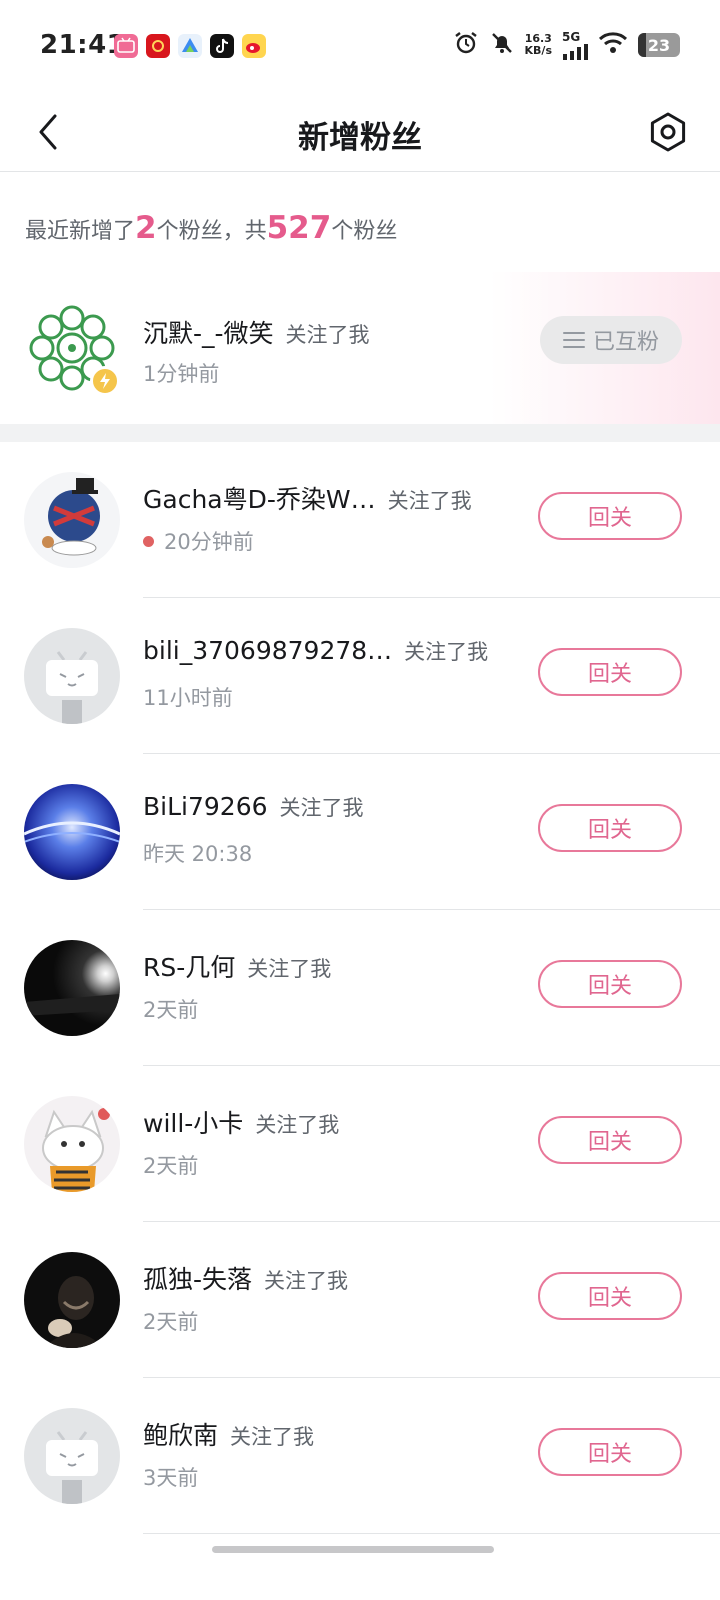 The height and width of the screenshot is (1600, 720). I want to click on cellular-signal-icon: 5G, so click(575, 45).